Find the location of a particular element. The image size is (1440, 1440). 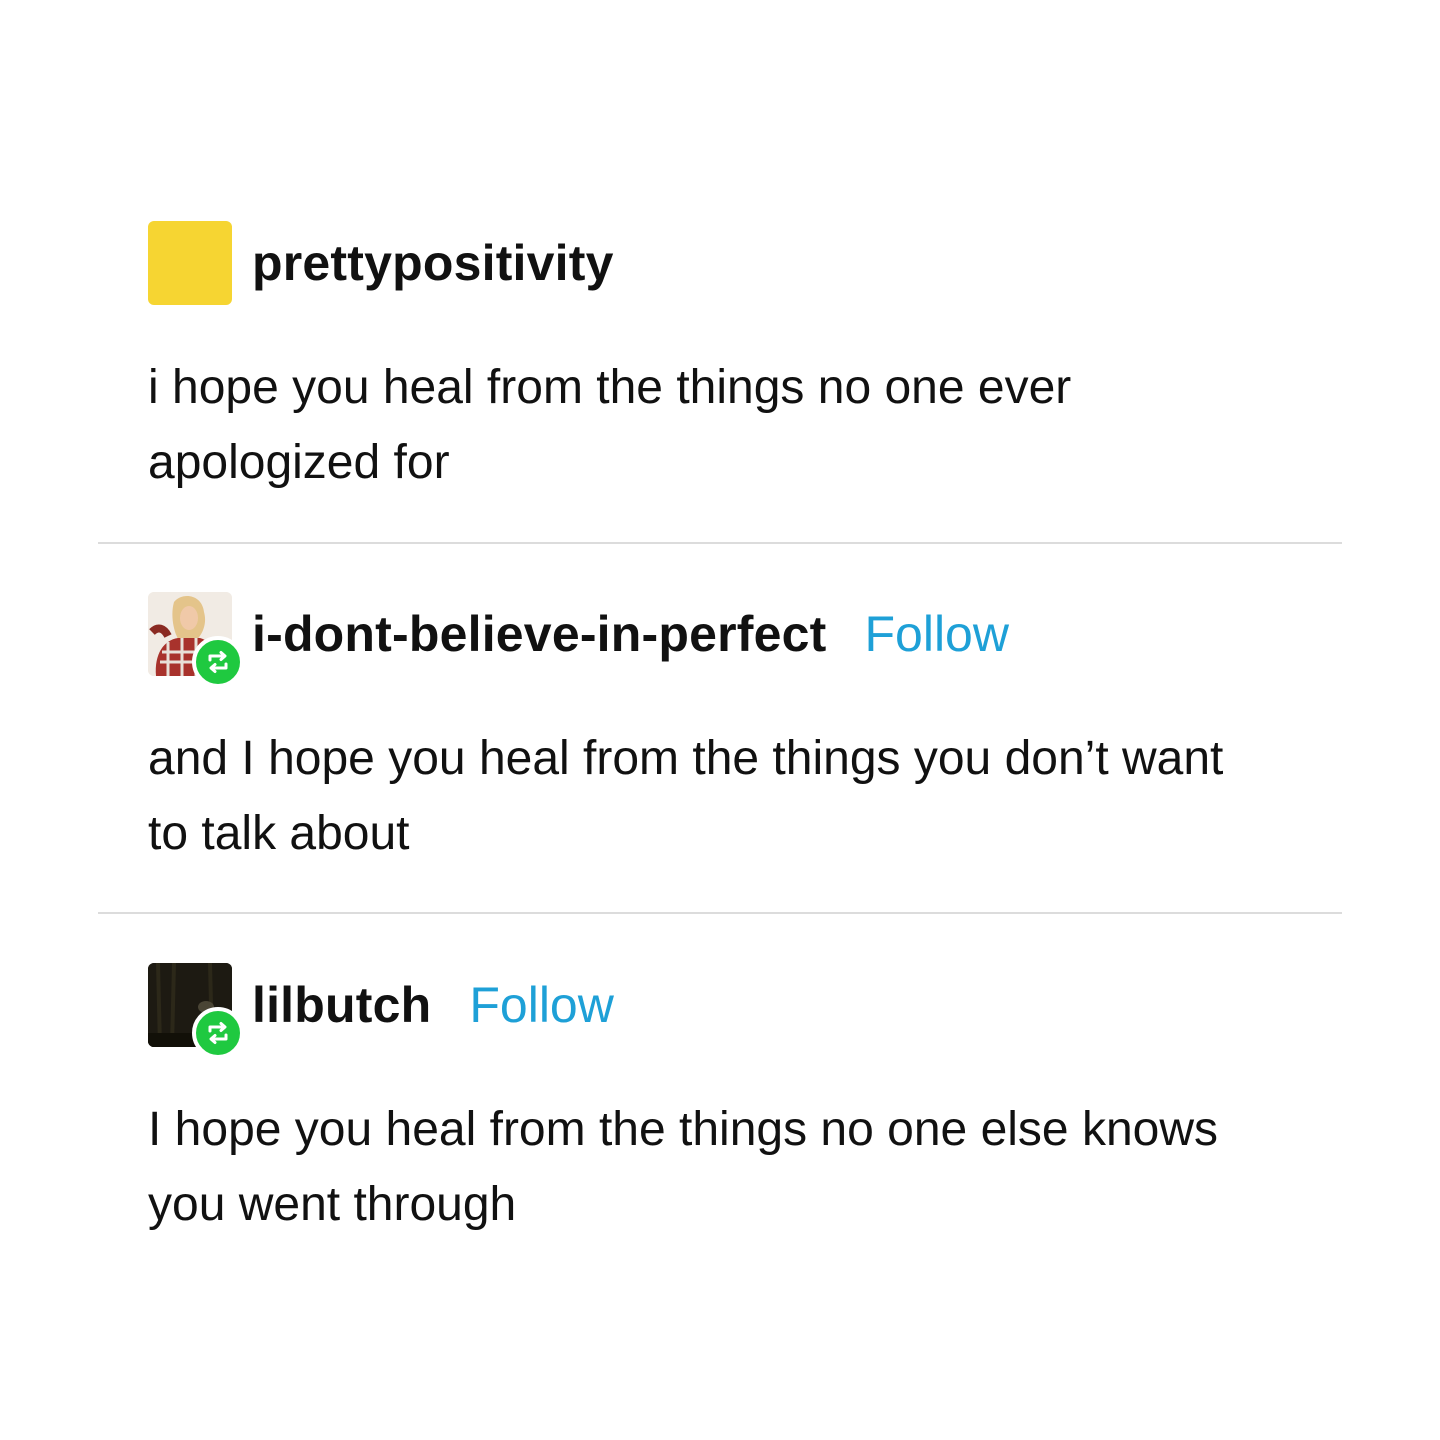

yellow-square-avatar is located at coordinates (190, 263).